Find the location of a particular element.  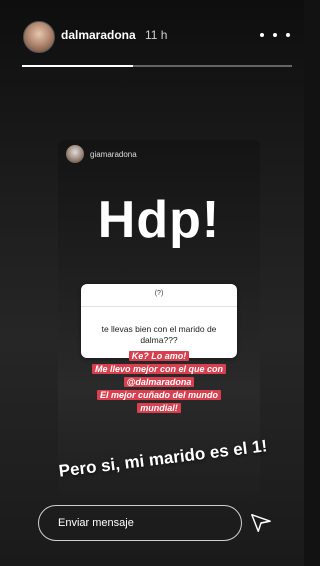

paper-plane-icon is located at coordinates (261, 523).